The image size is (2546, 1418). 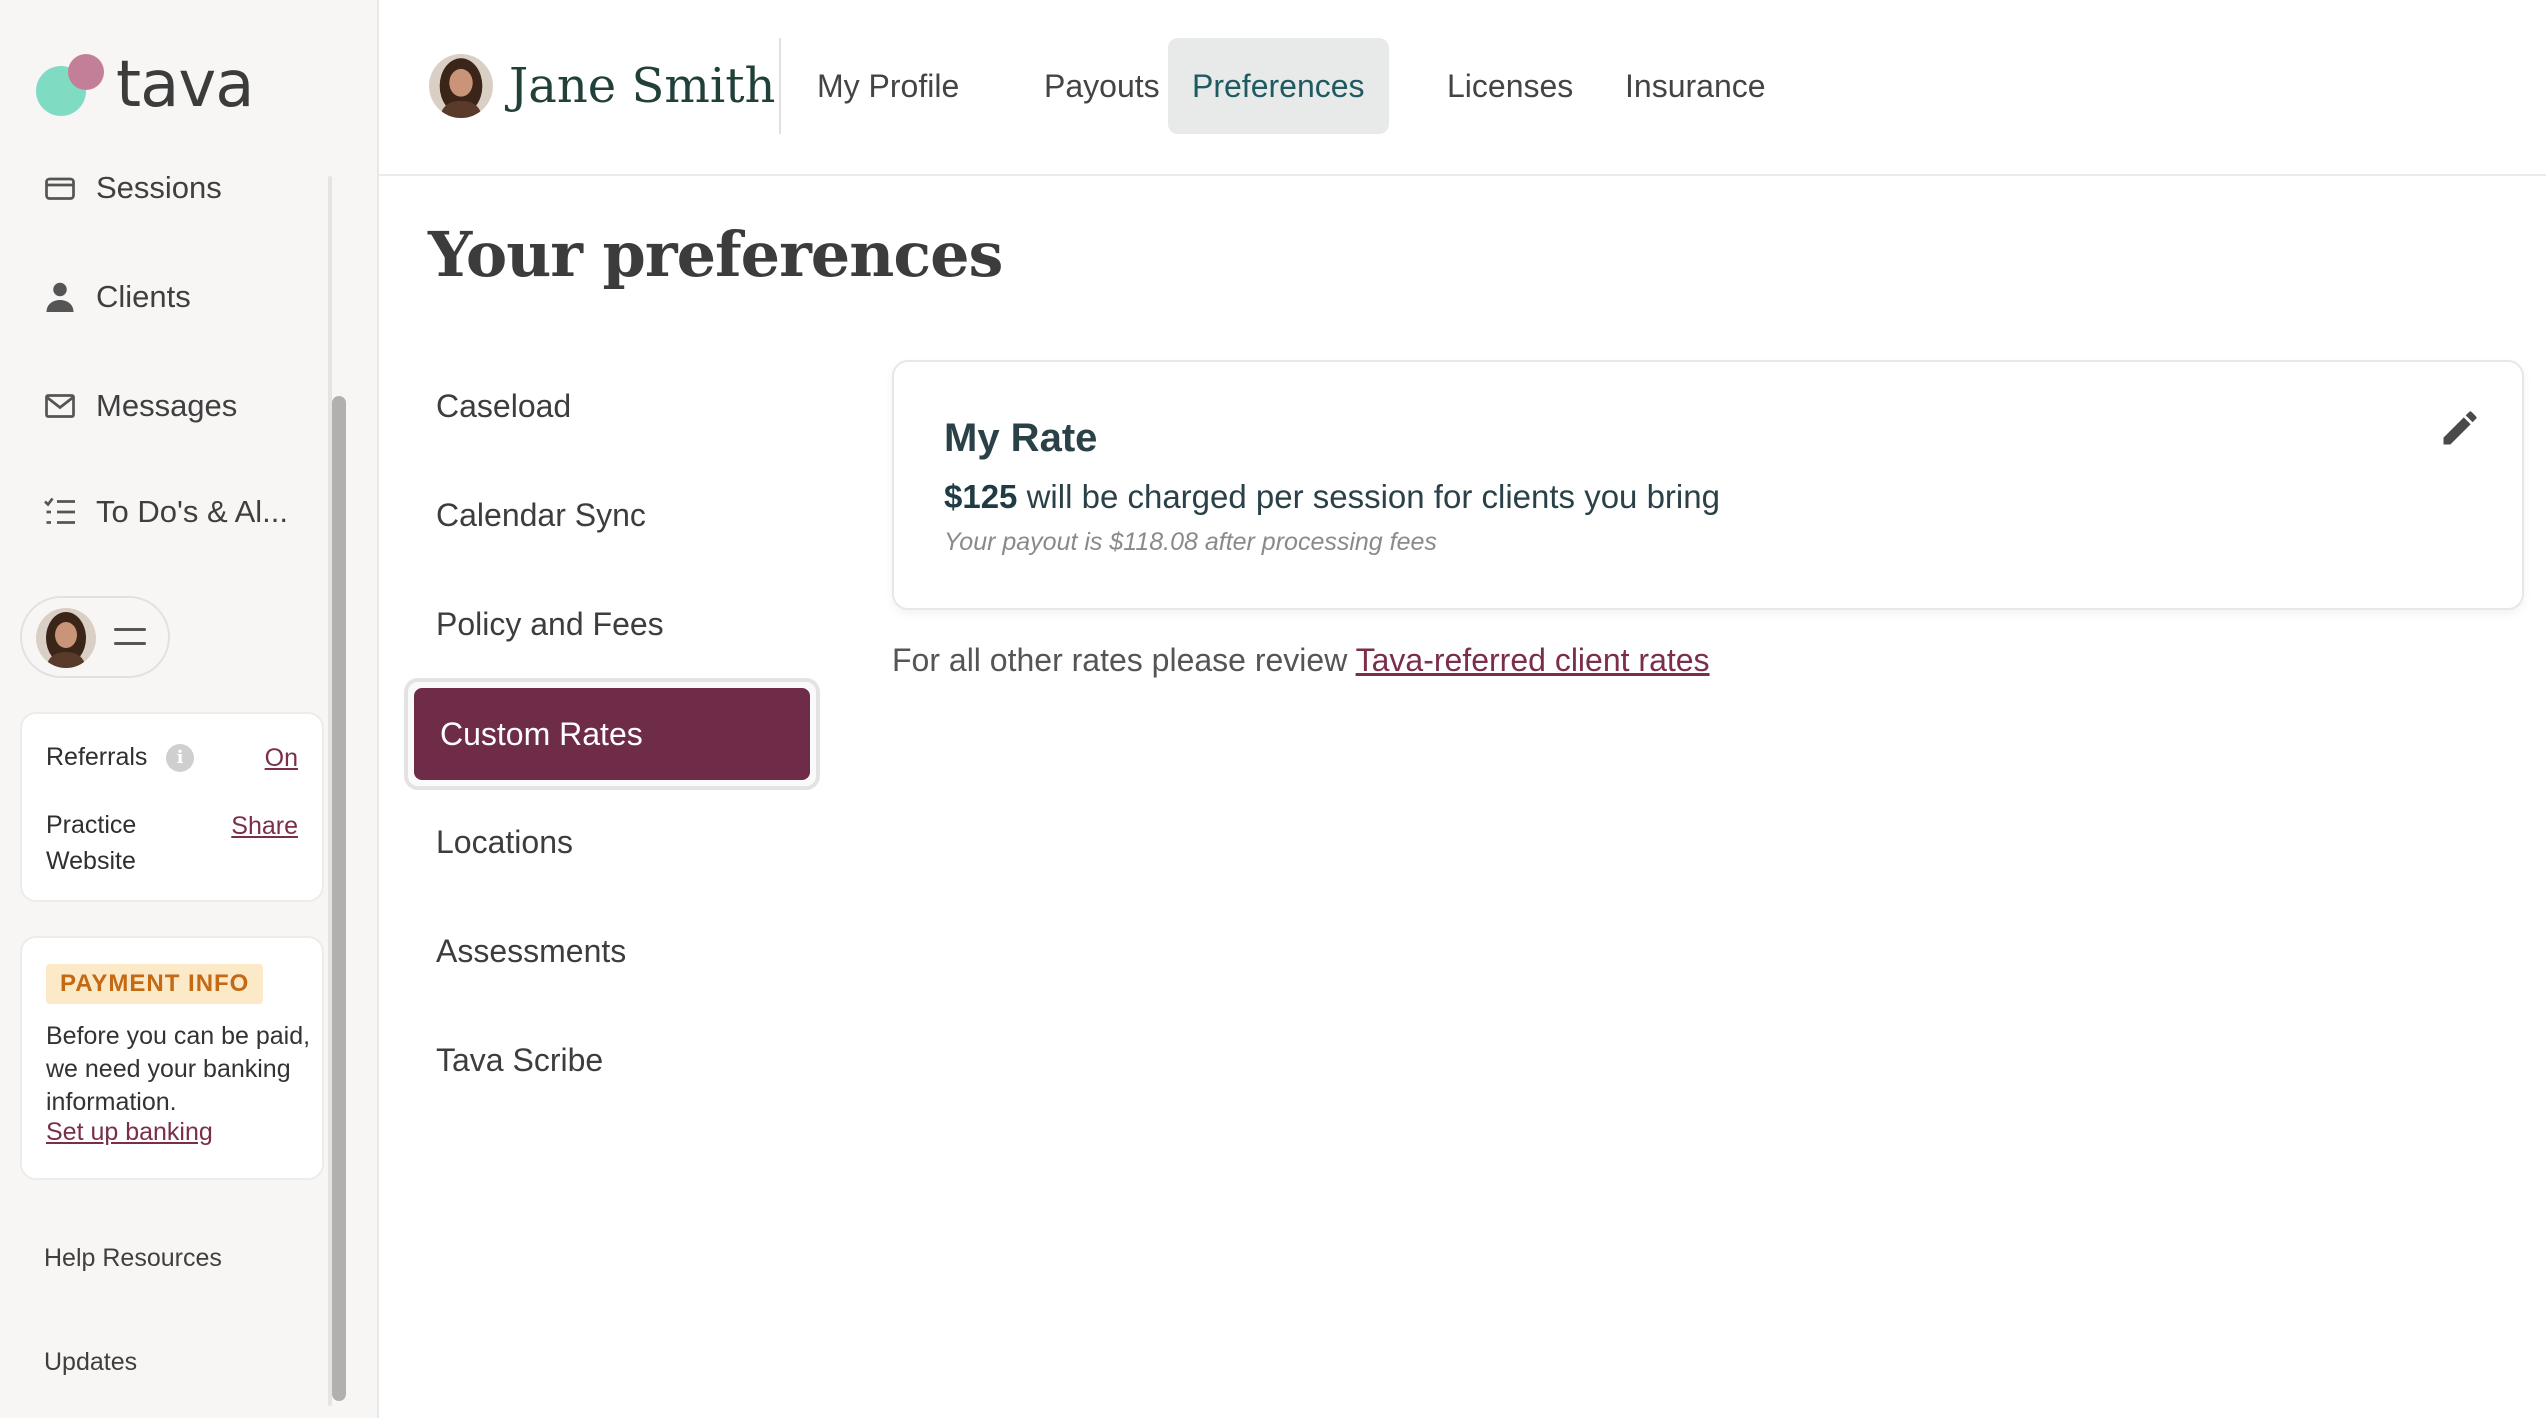 I want to click on pref-nav-policy-and-fees: Policy and Fees, so click(x=550, y=624).